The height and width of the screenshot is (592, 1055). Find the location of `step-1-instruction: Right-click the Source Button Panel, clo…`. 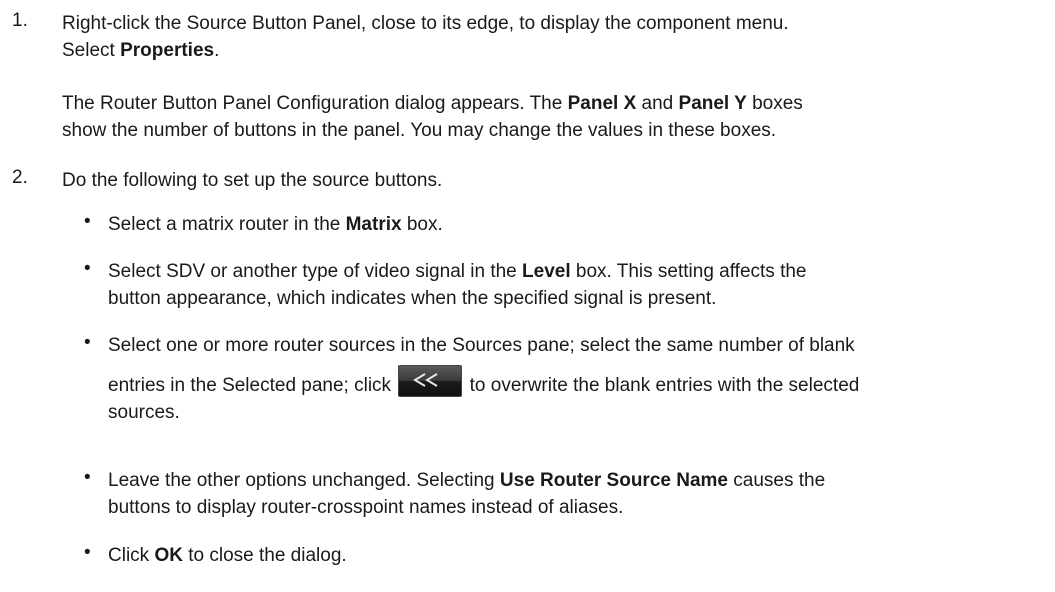

step-1-instruction: Right-click the Source Button Panel, clo… is located at coordinates (553, 37).